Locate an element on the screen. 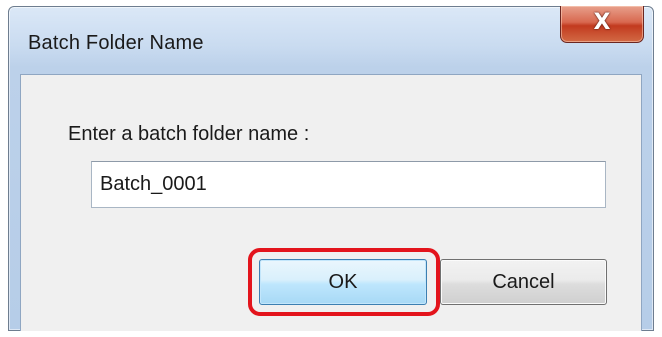 The image size is (662, 337). ok-button-label: OK is located at coordinates (343, 281).